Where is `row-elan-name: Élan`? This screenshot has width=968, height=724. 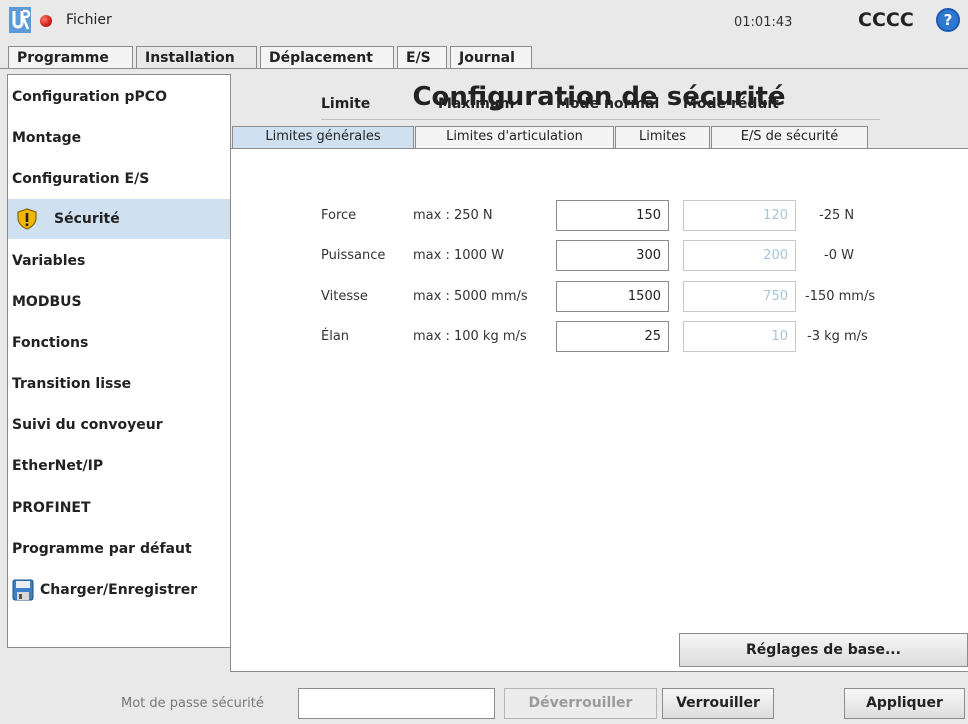 row-elan-name: Élan is located at coordinates (335, 336).